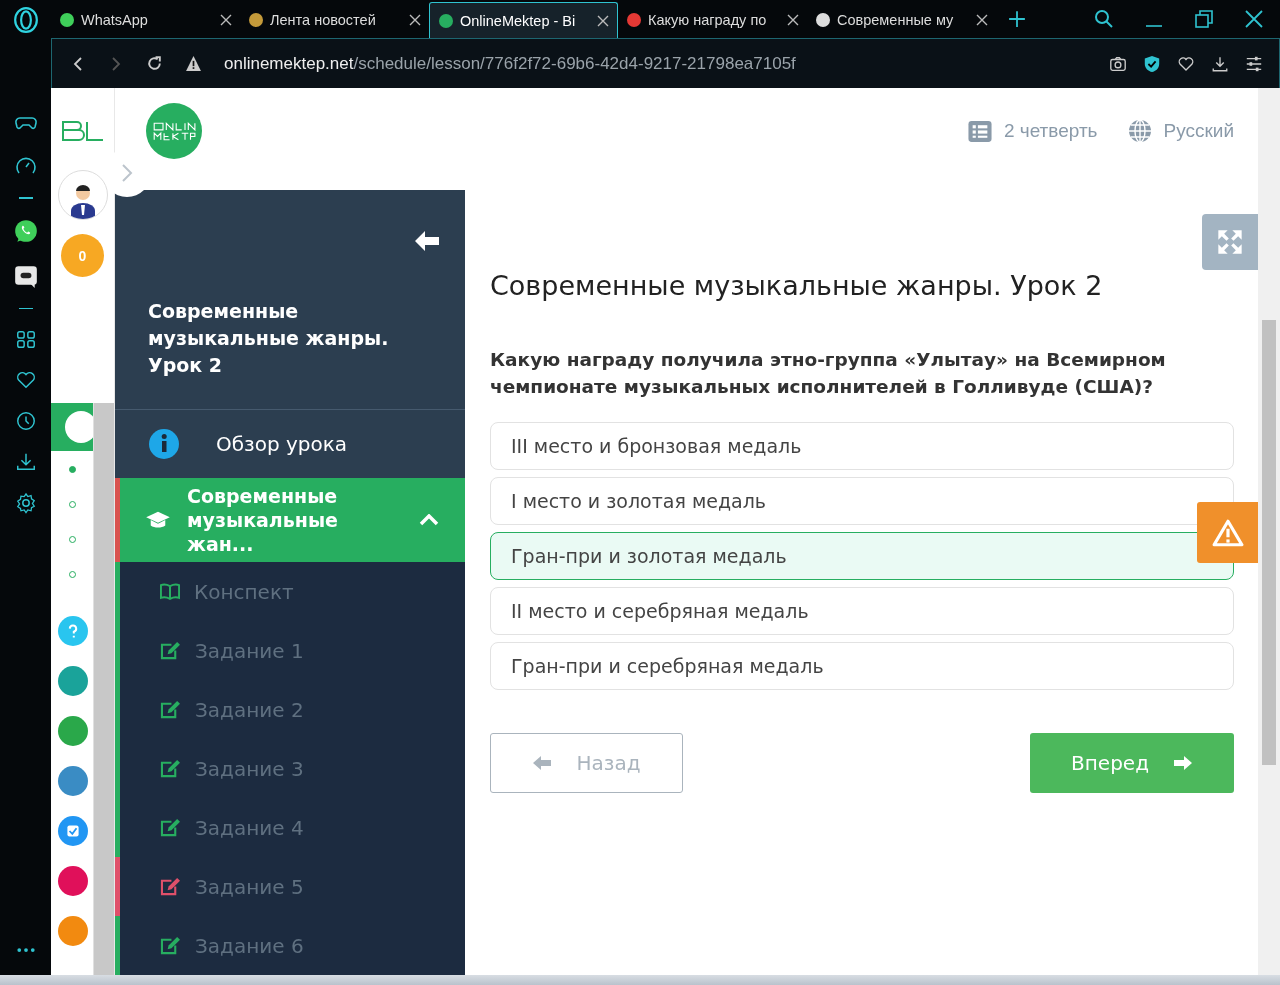 The image size is (1280, 985). Describe the element at coordinates (25, 20) in the screenshot. I see `browser-logo-icon` at that location.